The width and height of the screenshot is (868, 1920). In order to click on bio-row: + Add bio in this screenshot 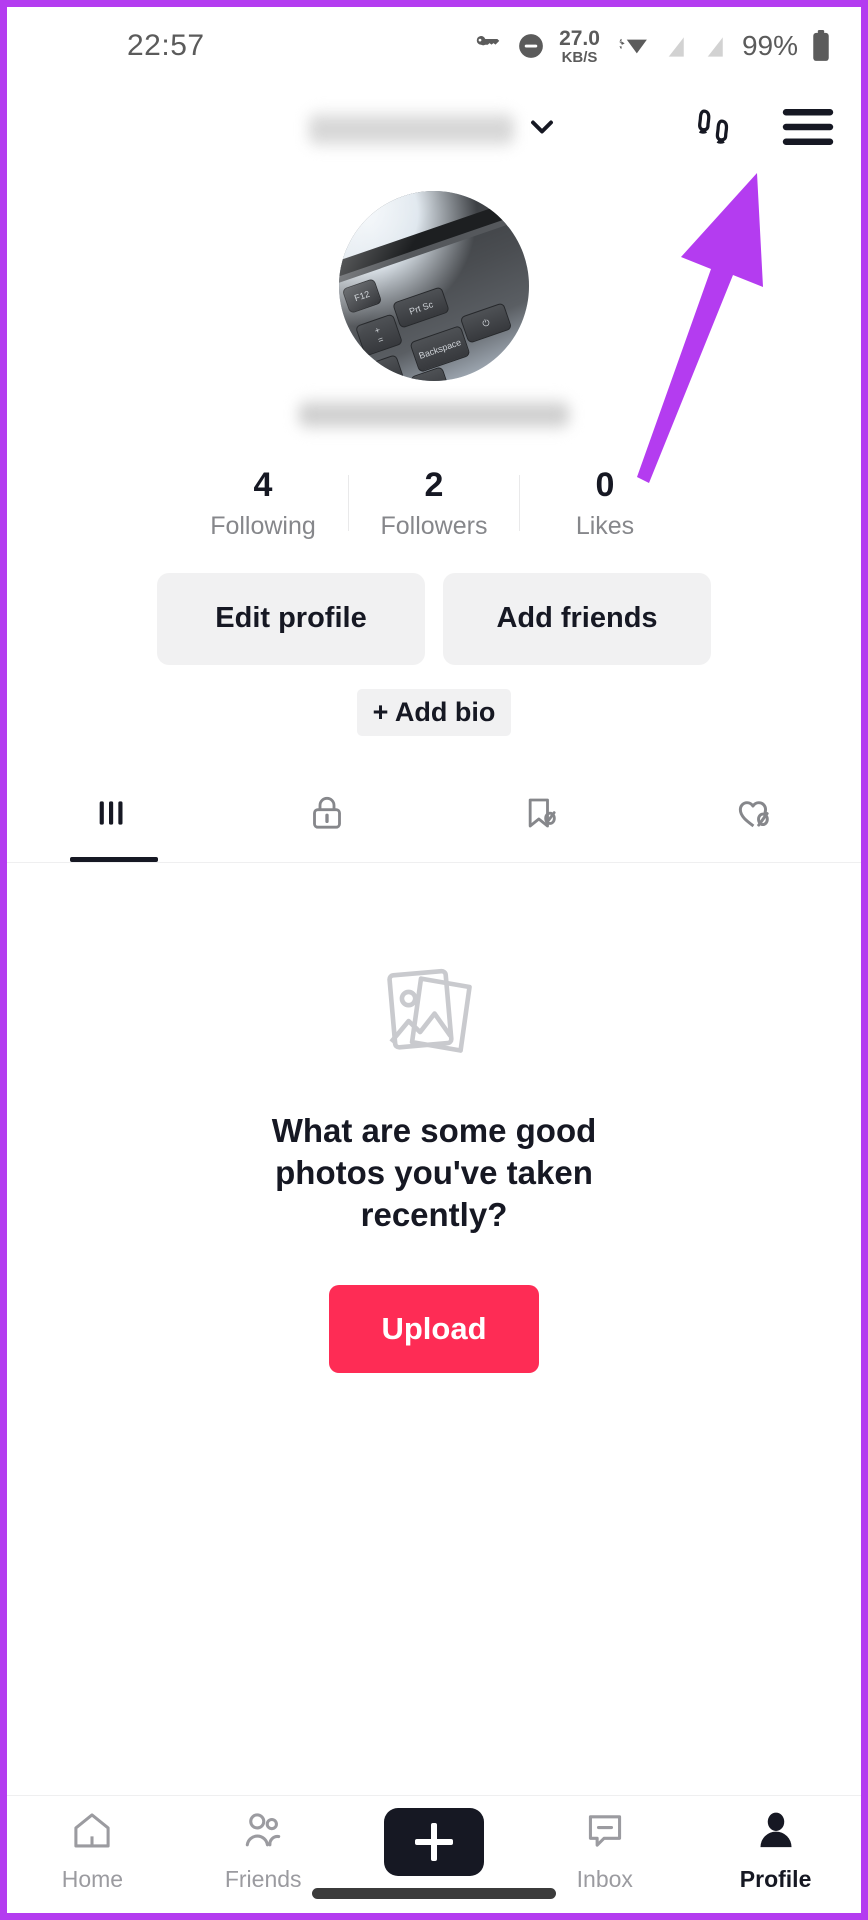, I will do `click(434, 712)`.